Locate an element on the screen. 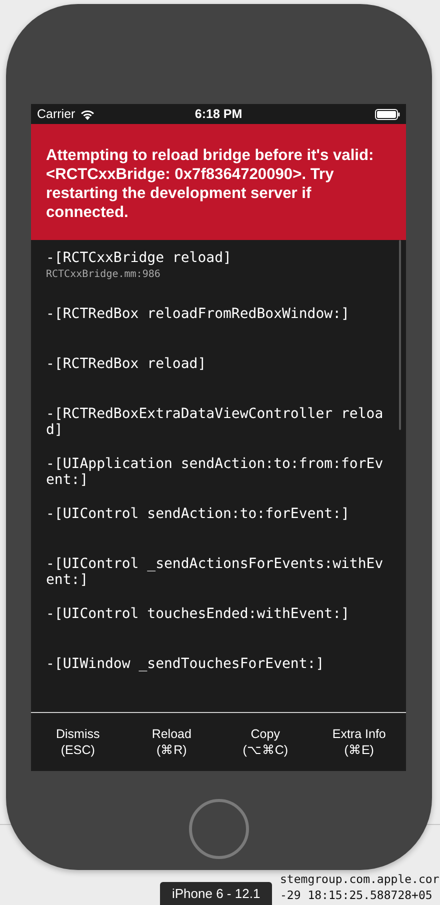  stack-frame: -[RCTCxxBridge reload] is located at coordinates (216, 258).